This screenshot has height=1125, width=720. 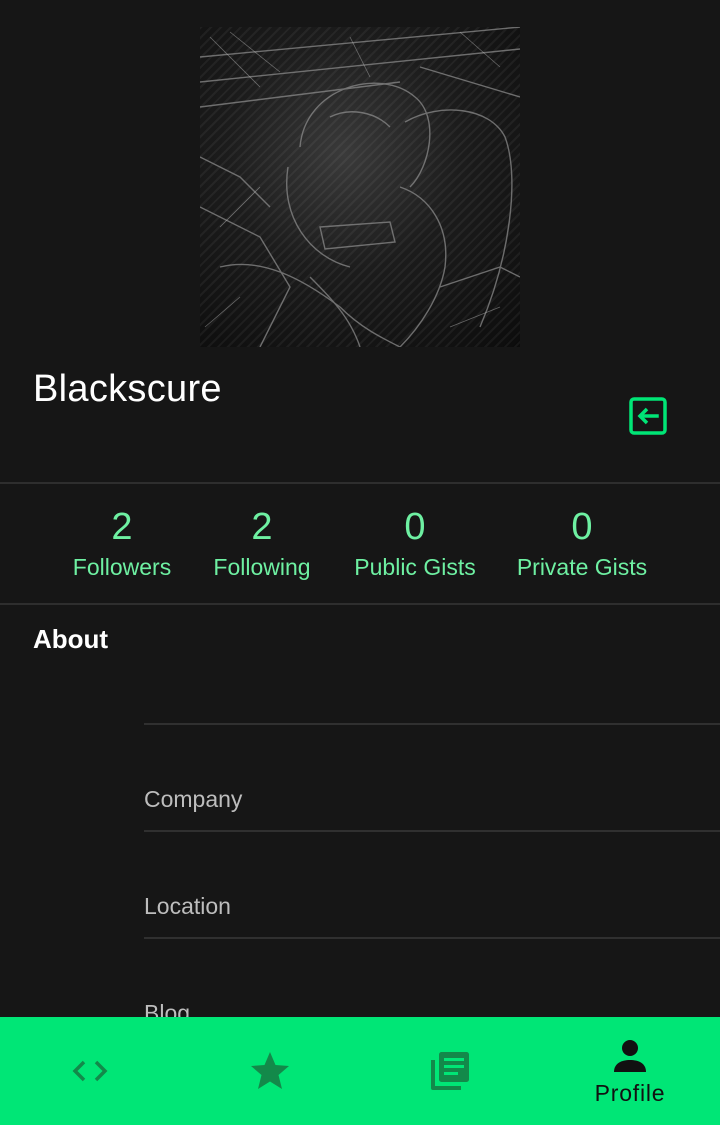 I want to click on username: Blackscure, so click(x=127, y=389).